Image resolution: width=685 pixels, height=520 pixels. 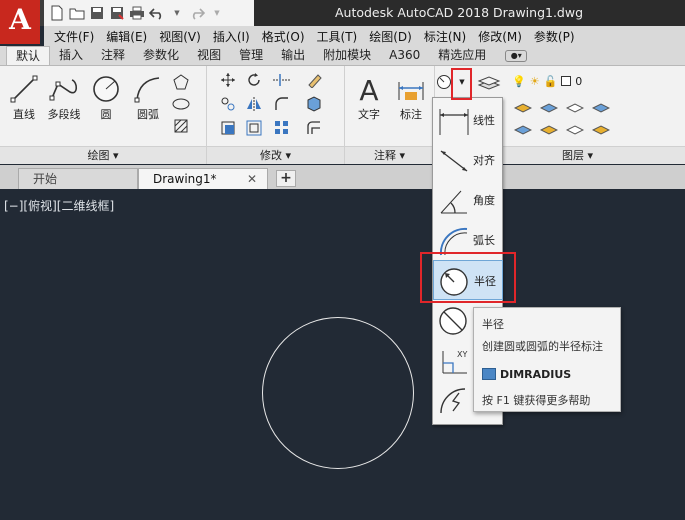 I want to click on close-tab-icon: ✕, so click(x=252, y=179).